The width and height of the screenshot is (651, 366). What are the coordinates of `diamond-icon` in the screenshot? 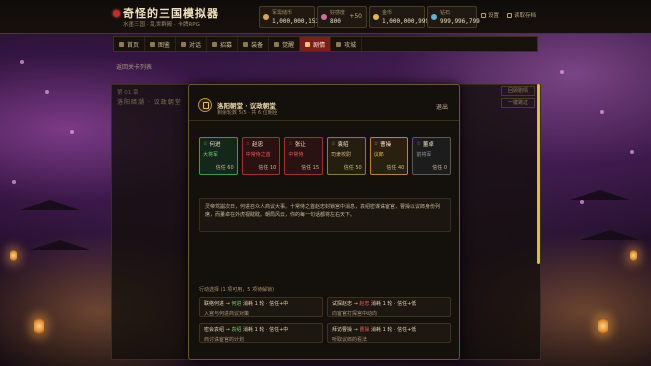 It's located at (434, 17).